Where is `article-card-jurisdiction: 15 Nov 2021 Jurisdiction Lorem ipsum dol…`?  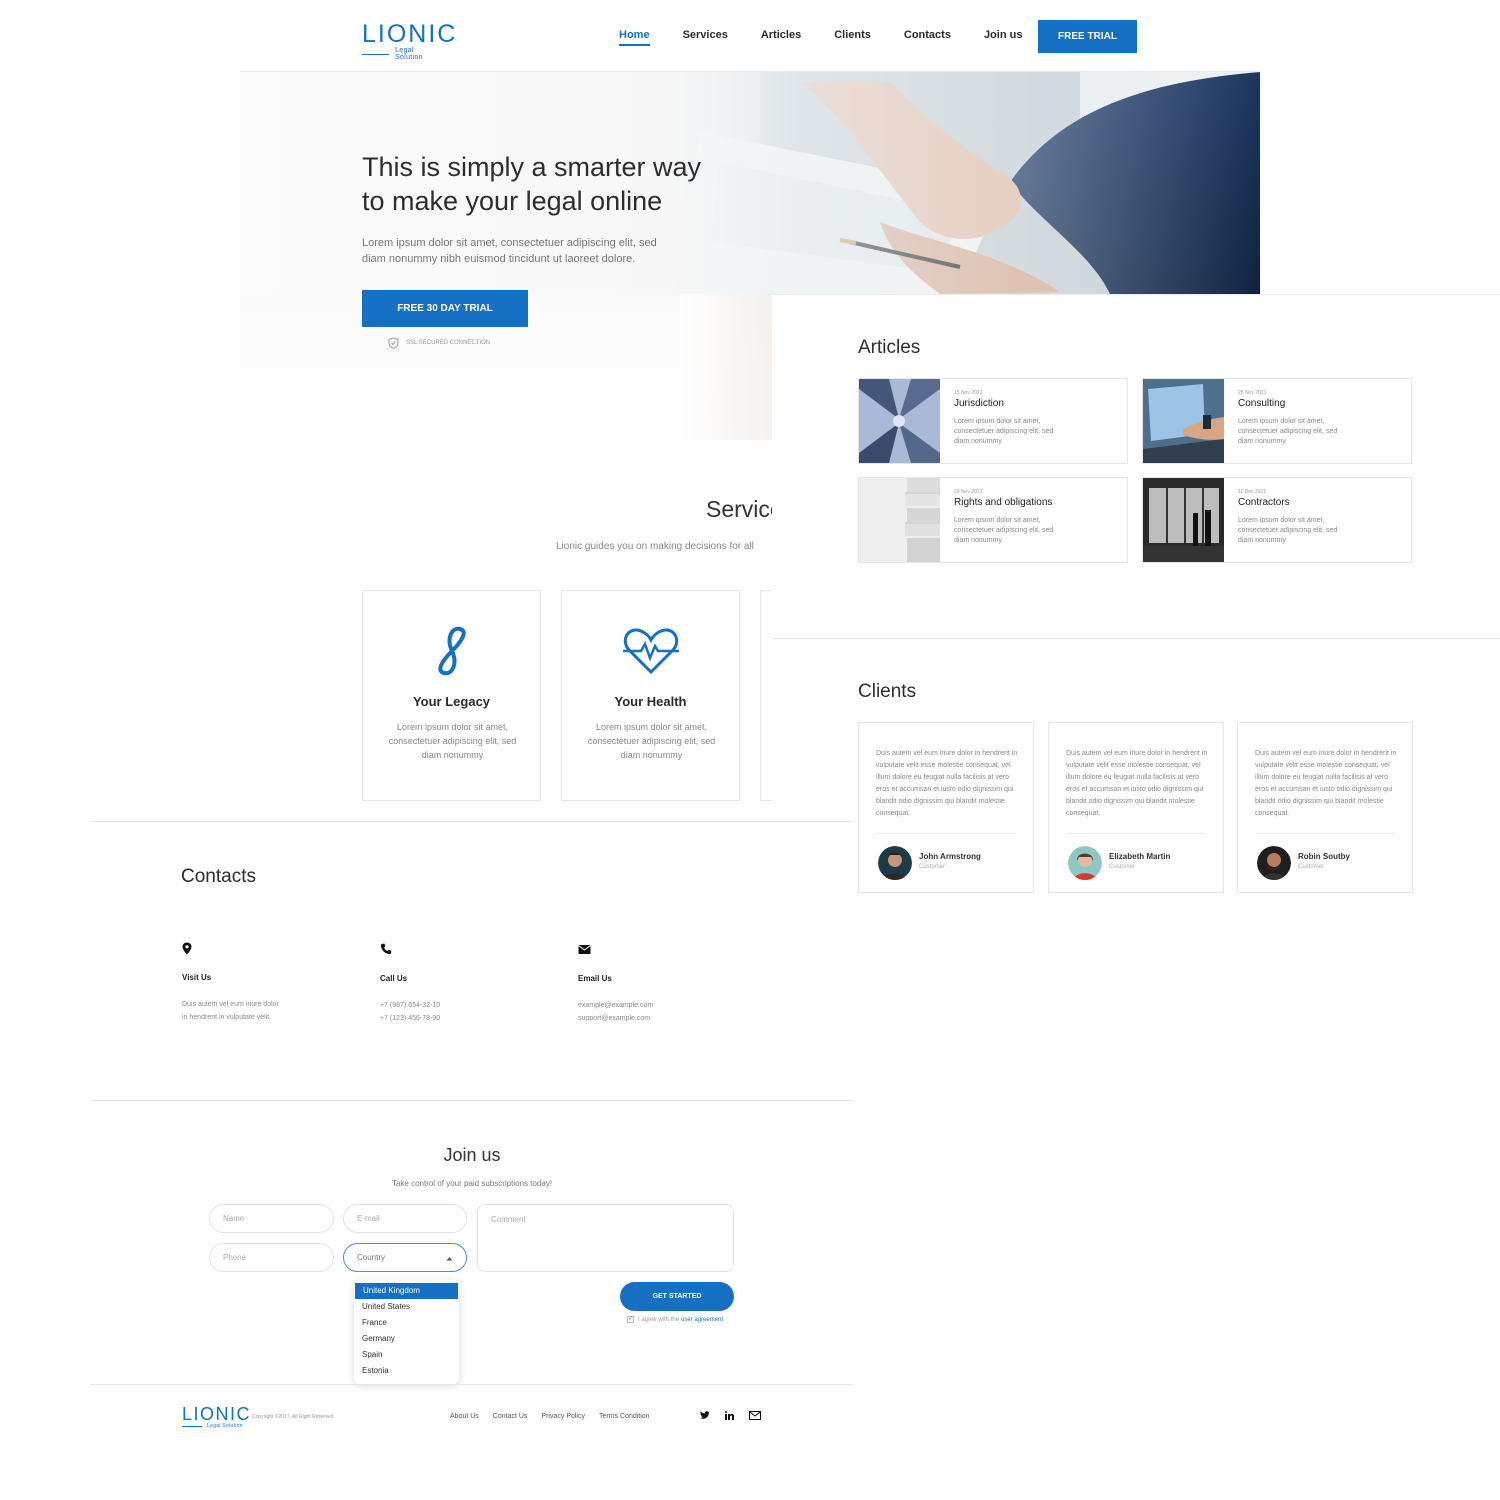
article-card-jurisdiction: 15 Nov 2021 Jurisdiction Lorem ipsum dol… is located at coordinates (993, 421).